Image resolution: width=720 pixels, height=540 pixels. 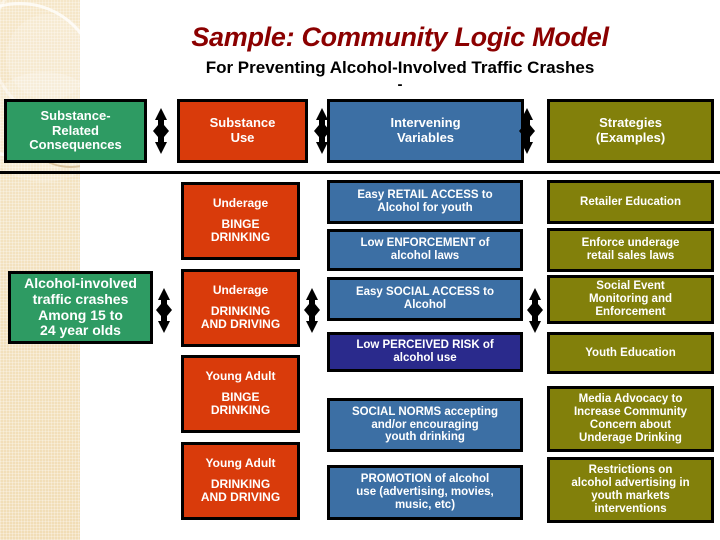 What do you see at coordinates (425, 345) in the screenshot?
I see `box-line: Low PERCEIVED RISK of` at bounding box center [425, 345].